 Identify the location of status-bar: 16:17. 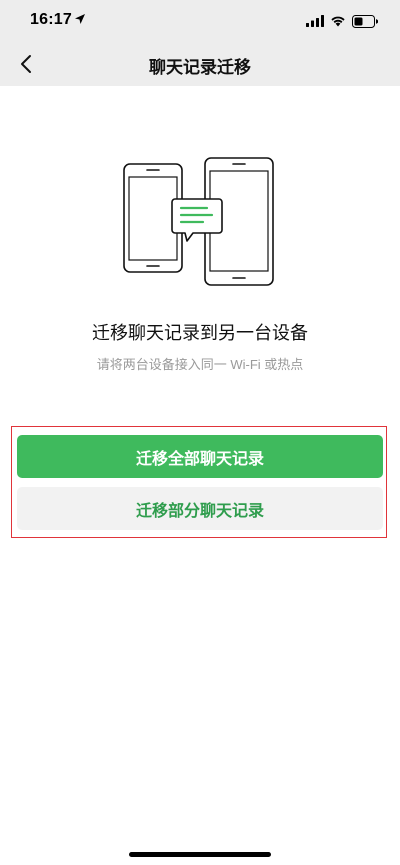
(200, 21).